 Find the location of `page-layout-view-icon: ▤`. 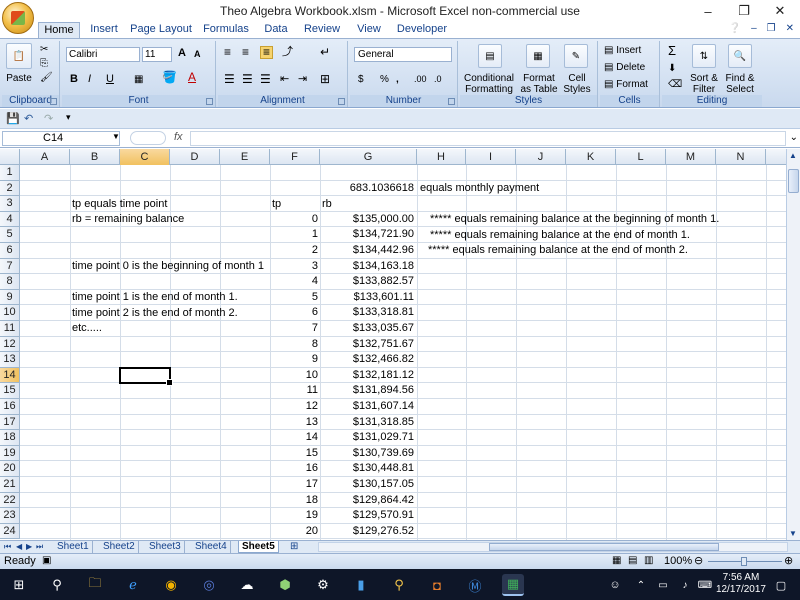

page-layout-view-icon: ▤ is located at coordinates (632, 560).